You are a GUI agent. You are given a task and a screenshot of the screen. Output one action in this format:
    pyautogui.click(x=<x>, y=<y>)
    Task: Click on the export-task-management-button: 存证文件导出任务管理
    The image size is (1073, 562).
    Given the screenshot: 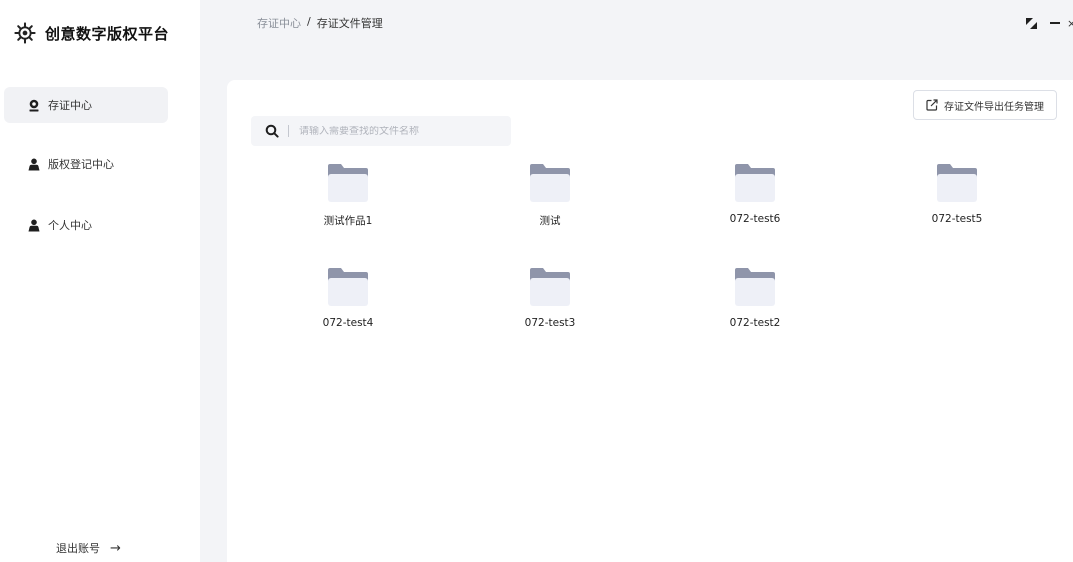 What is the action you would take?
    pyautogui.click(x=985, y=105)
    